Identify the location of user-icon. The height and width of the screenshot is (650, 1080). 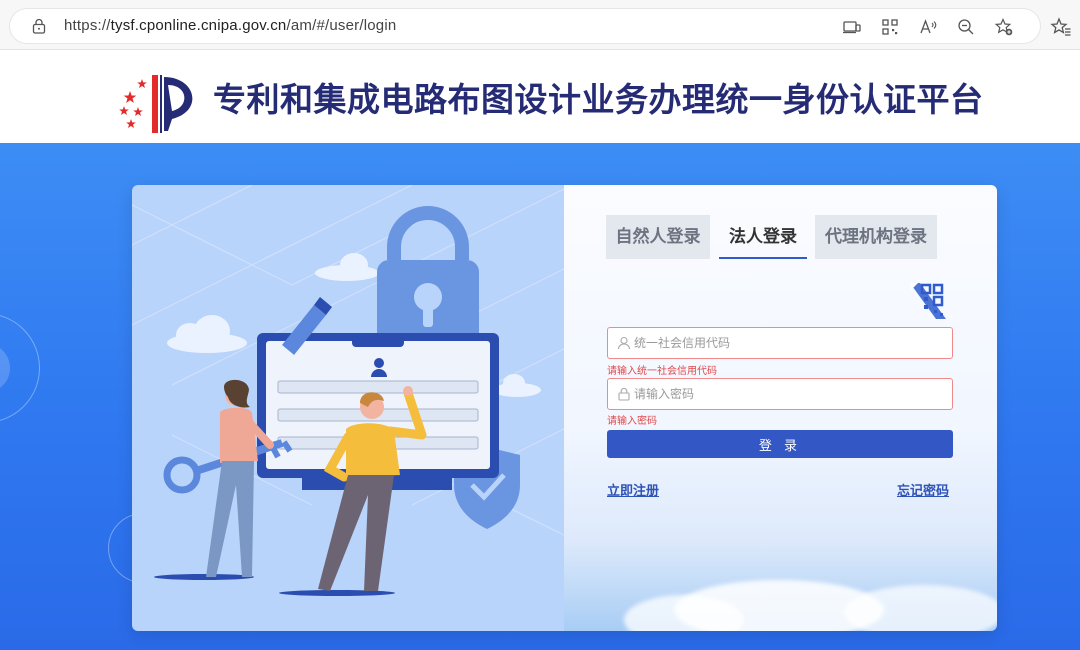
(624, 343).